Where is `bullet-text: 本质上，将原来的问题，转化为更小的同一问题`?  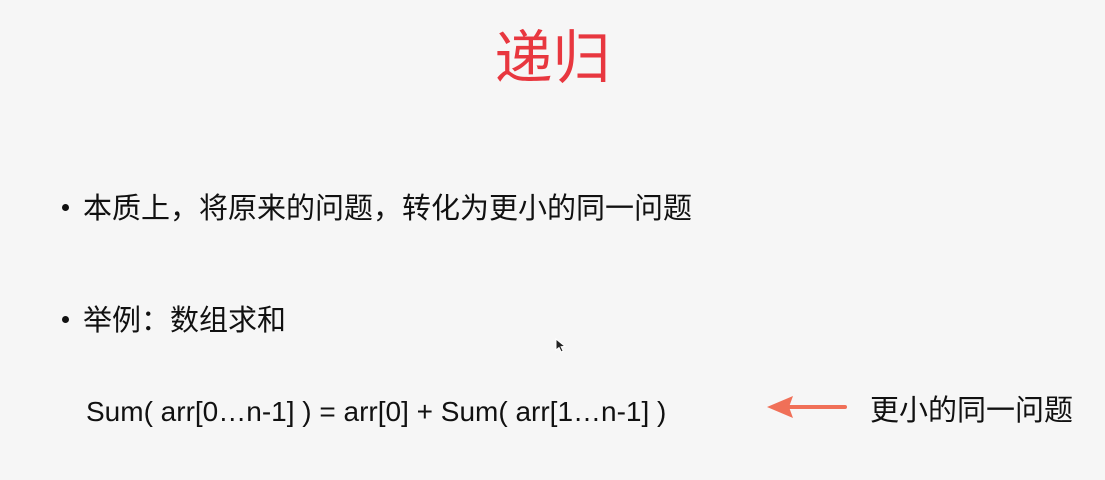 bullet-text: 本质上，将原来的问题，转化为更小的同一问题 is located at coordinates (388, 208).